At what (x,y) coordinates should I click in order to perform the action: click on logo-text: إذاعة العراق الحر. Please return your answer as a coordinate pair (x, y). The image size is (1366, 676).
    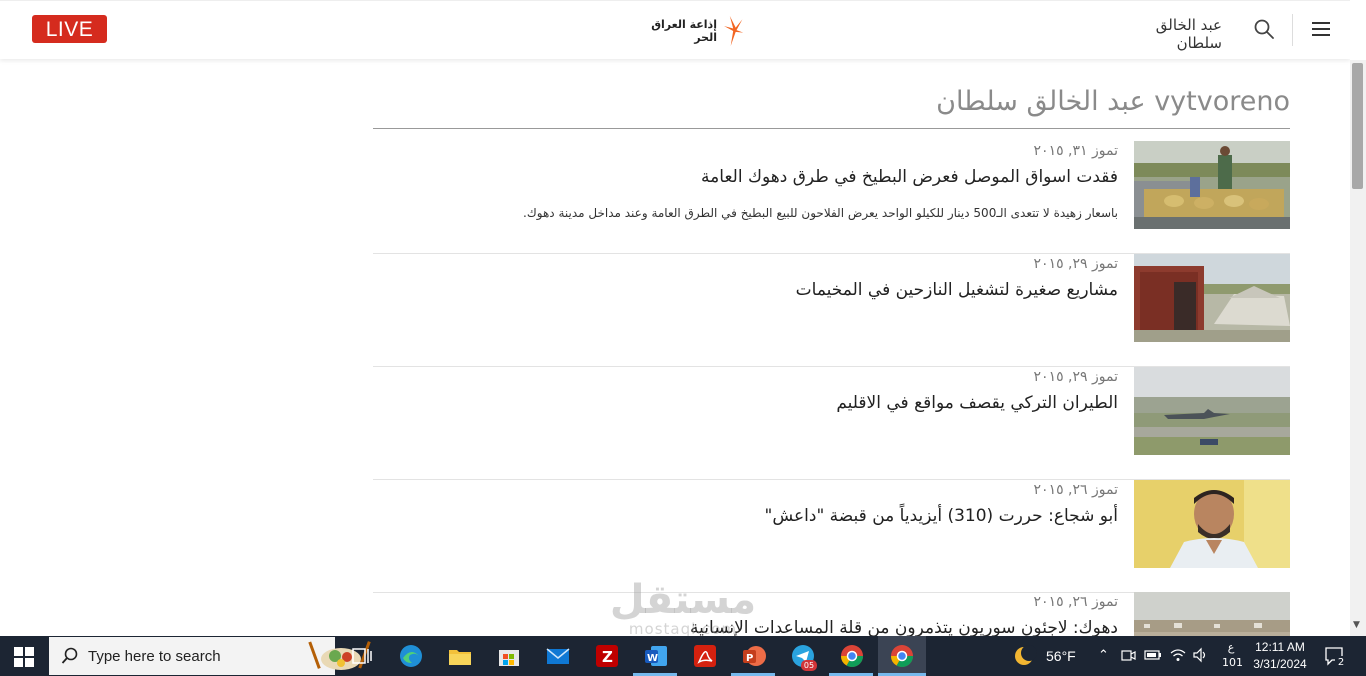
    Looking at the image, I should click on (684, 31).